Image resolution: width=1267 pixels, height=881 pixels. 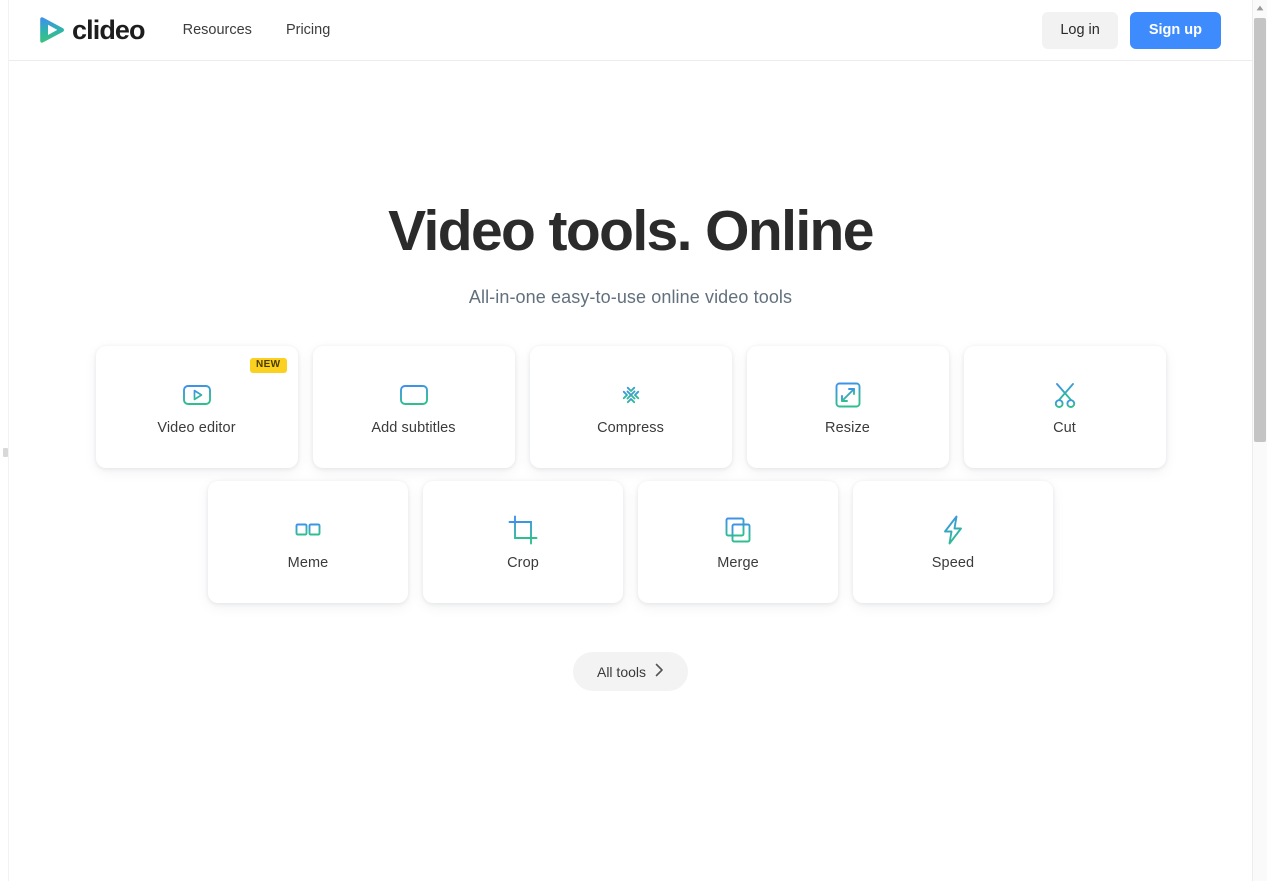 I want to click on header-actions: Log in Sign up, so click(x=1131, y=30).